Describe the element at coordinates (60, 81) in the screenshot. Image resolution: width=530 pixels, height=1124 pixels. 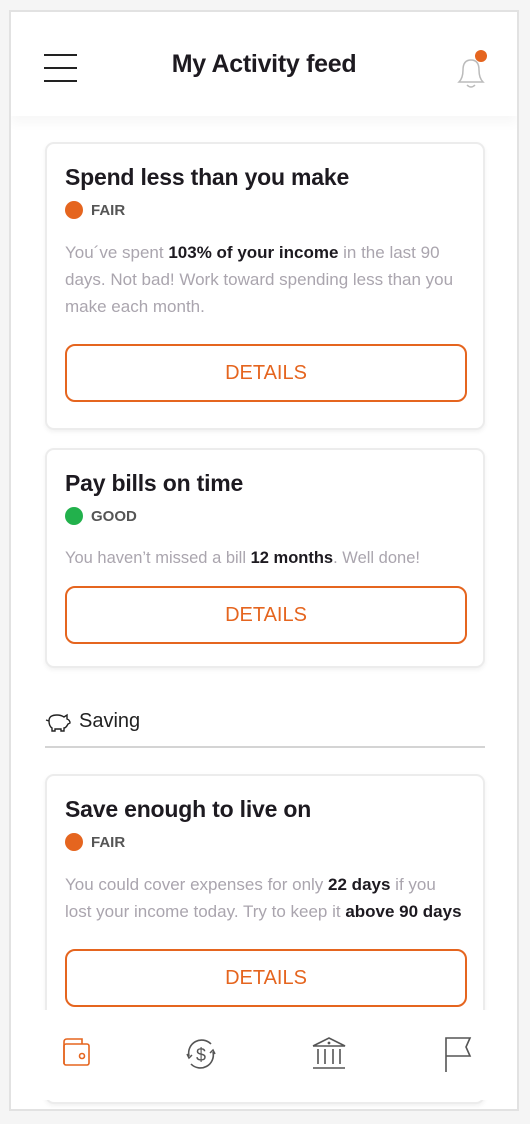
I see `menu-icon-bar` at that location.